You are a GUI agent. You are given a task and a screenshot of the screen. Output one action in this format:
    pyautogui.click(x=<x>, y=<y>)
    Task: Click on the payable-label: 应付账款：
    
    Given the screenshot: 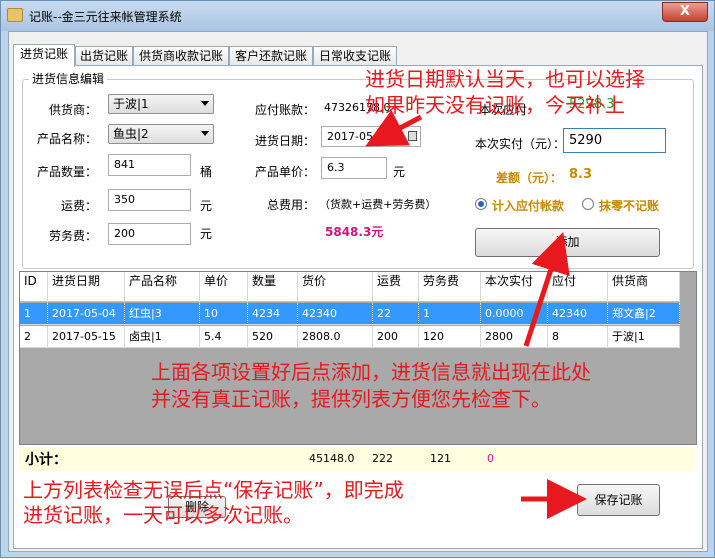 What is the action you would take?
    pyautogui.click(x=285, y=110)
    